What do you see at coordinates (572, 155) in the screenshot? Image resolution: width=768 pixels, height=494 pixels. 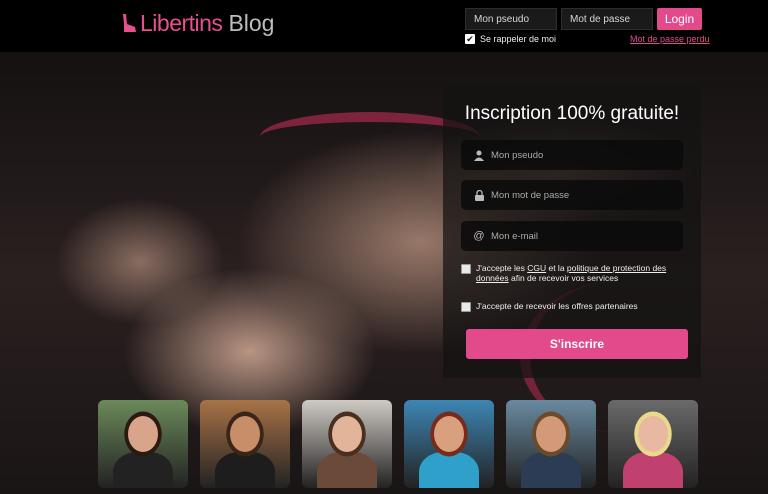 I see `signup-username-input: Mon pseudo` at bounding box center [572, 155].